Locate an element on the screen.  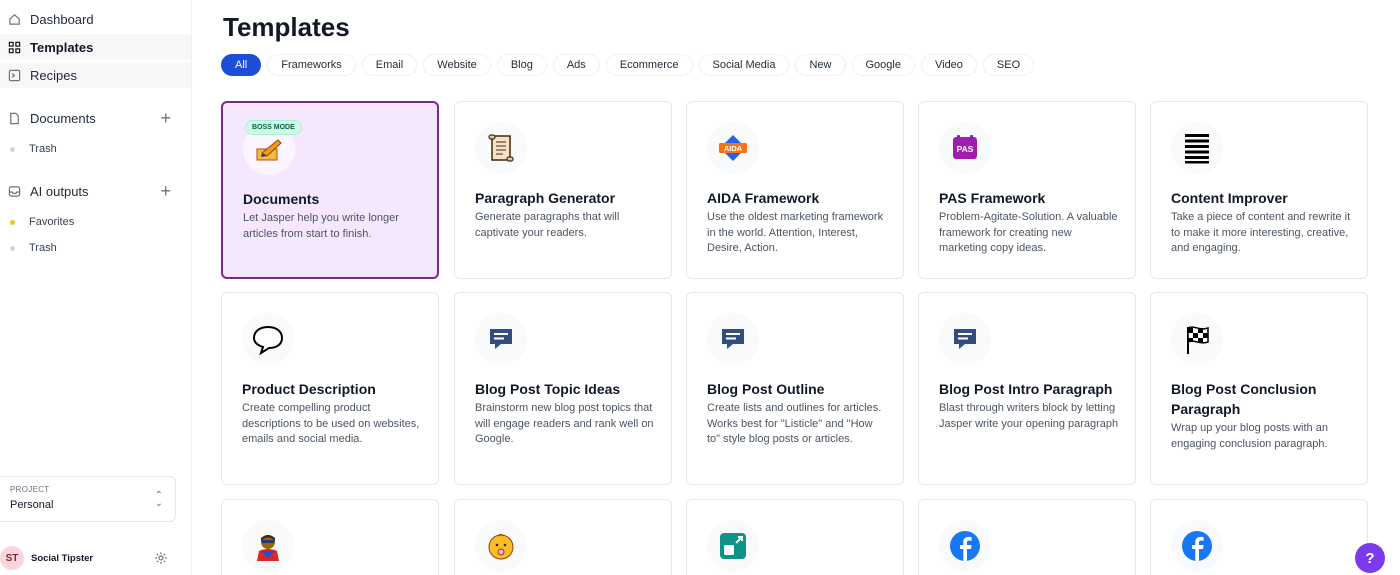
inbox-icon is located at coordinates (14, 191).